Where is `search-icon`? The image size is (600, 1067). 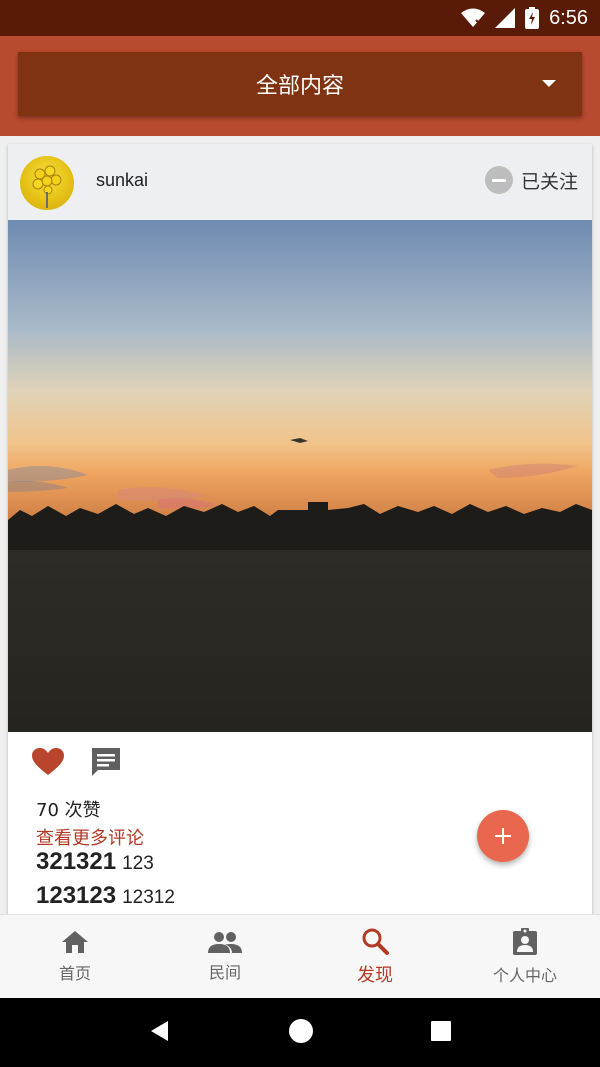 search-icon is located at coordinates (375, 941).